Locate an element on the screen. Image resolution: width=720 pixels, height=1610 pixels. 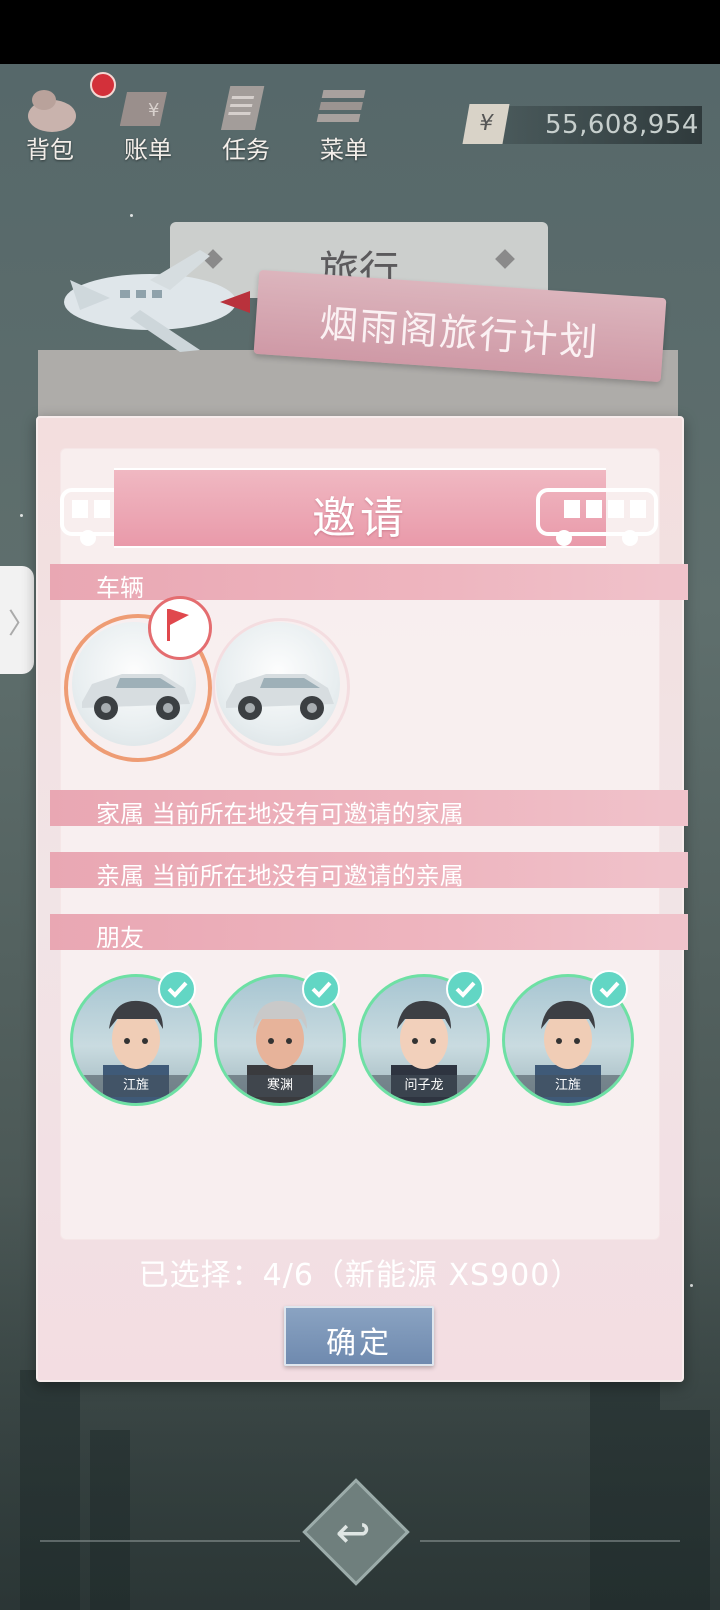
bill-icon: ¥ is located at coordinates (144, 109).